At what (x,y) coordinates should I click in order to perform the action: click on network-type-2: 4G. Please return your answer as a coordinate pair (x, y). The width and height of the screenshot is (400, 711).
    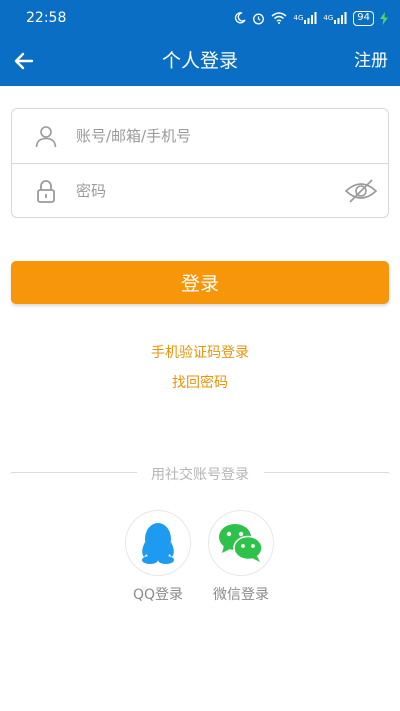
    Looking at the image, I should click on (328, 17).